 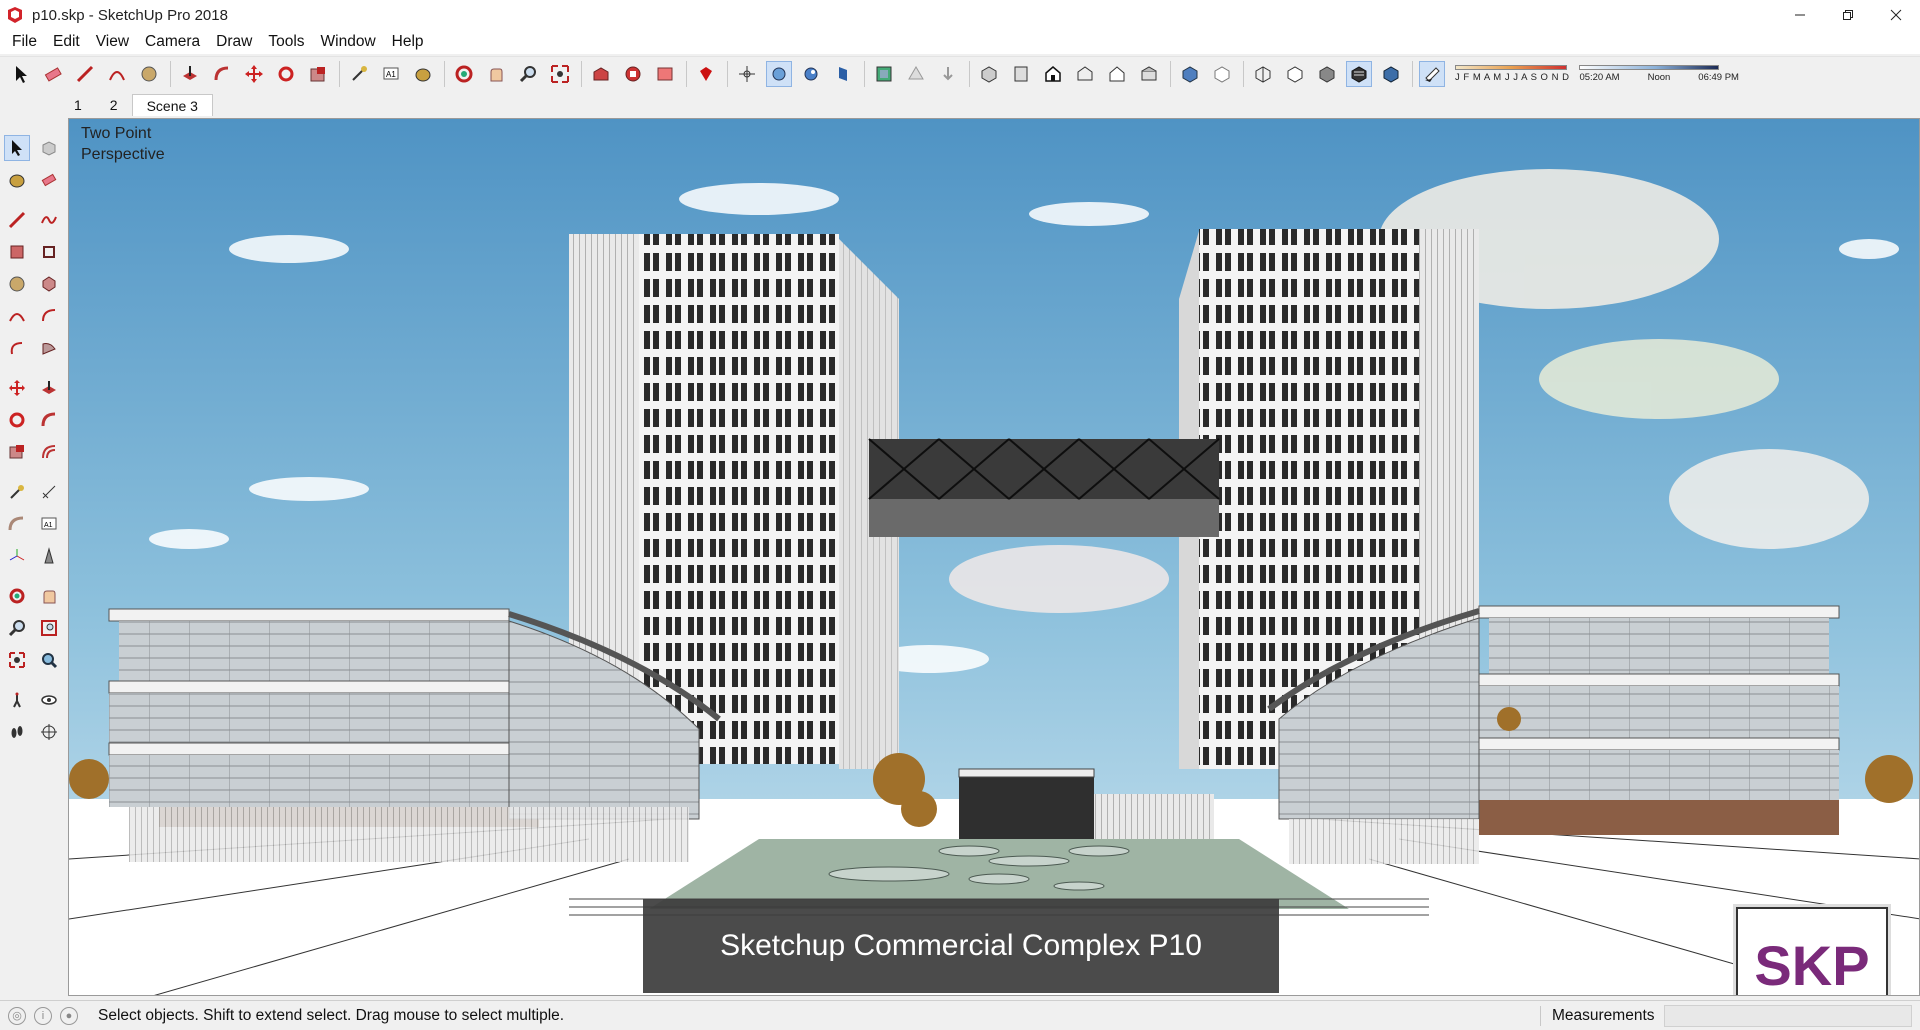 I want to click on section-plane-tool, so click(x=49, y=732).